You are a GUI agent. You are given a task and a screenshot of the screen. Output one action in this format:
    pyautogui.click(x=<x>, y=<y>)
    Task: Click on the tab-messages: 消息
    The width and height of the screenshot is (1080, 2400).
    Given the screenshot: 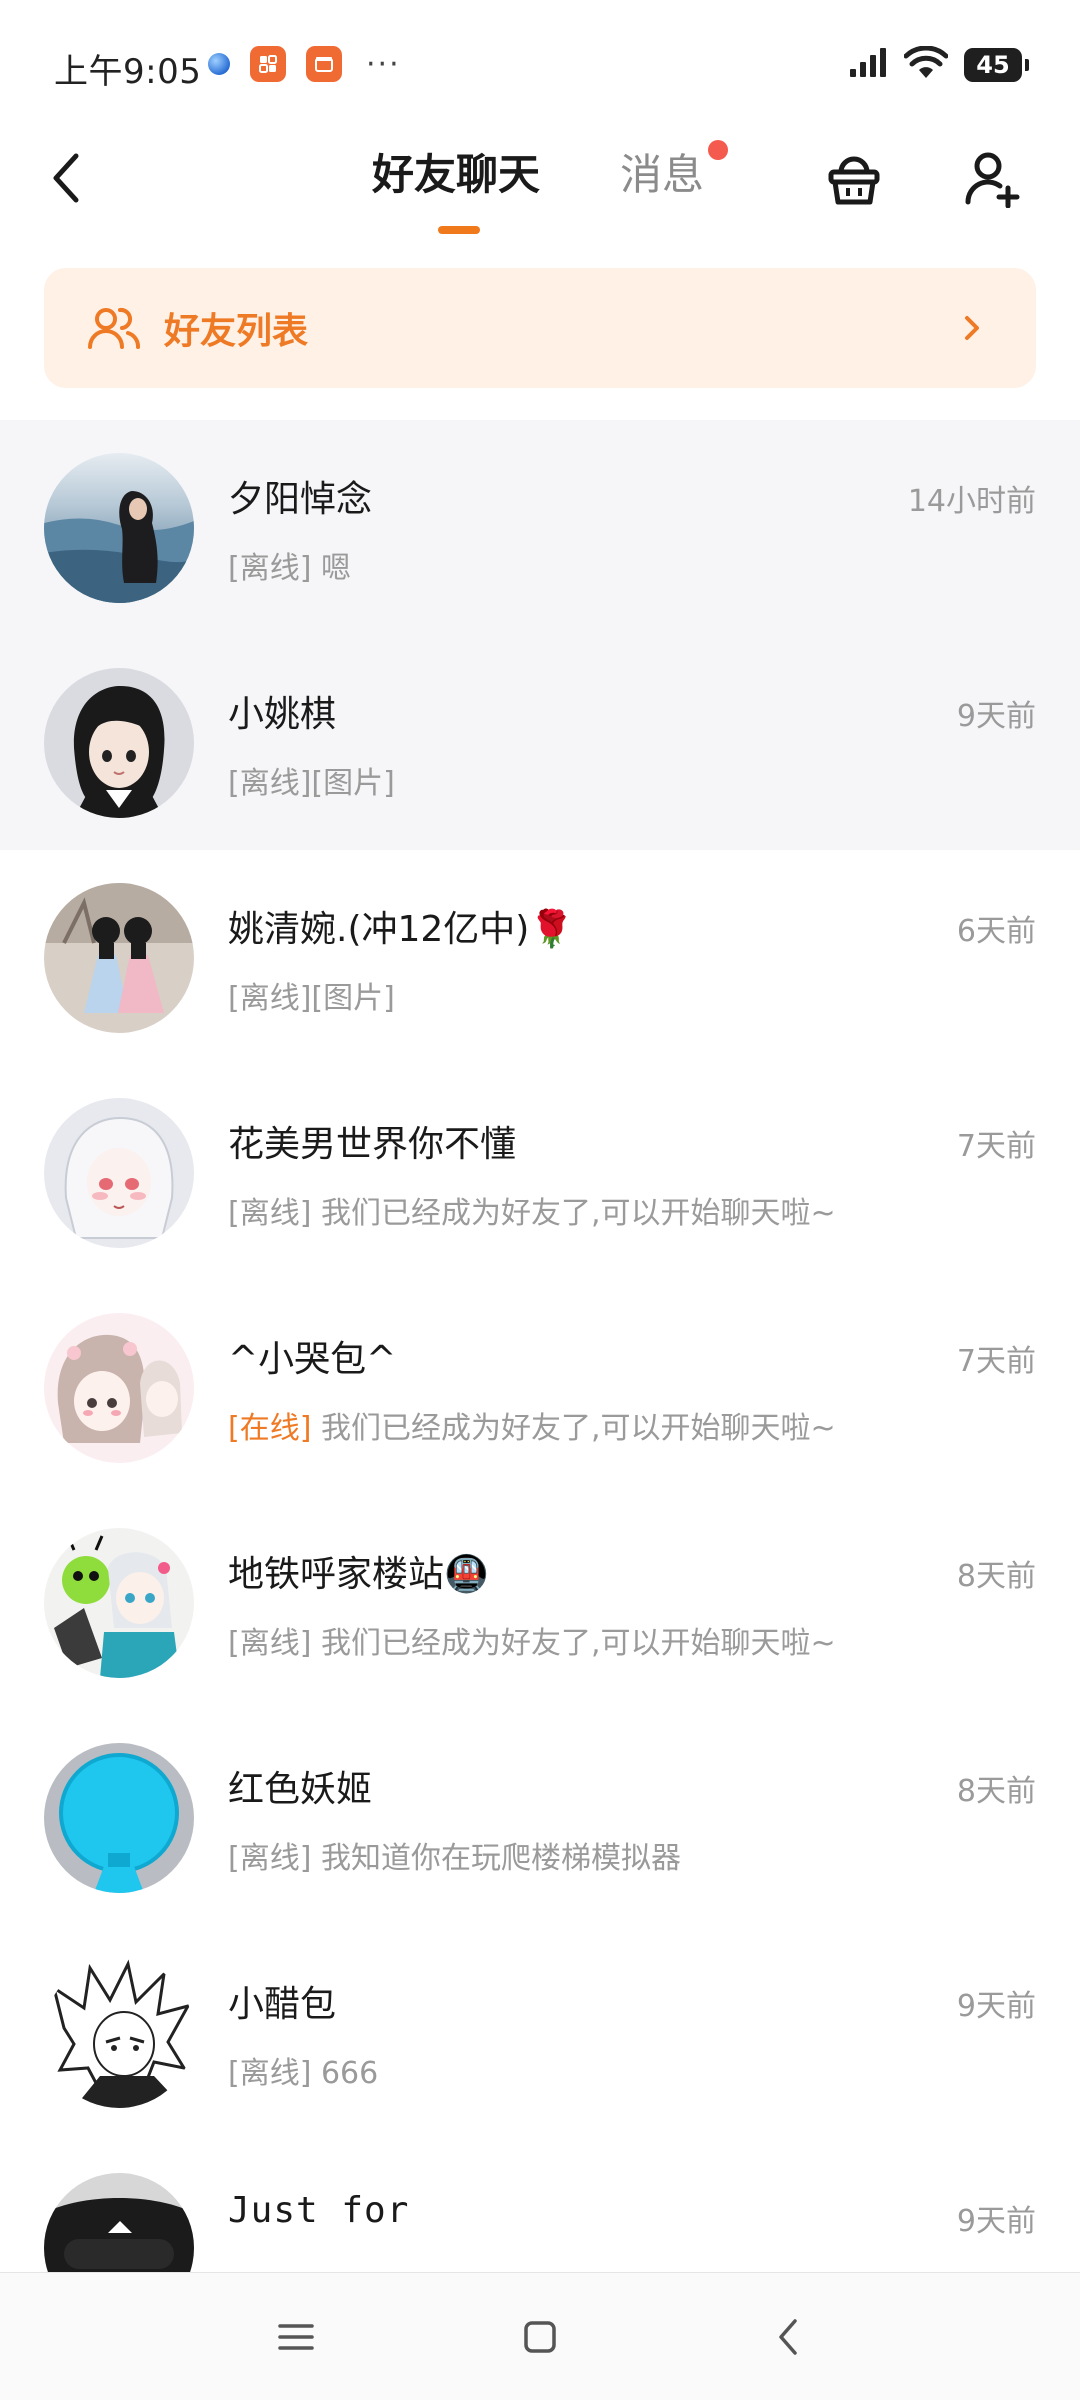 What is the action you would take?
    pyautogui.click(x=662, y=175)
    